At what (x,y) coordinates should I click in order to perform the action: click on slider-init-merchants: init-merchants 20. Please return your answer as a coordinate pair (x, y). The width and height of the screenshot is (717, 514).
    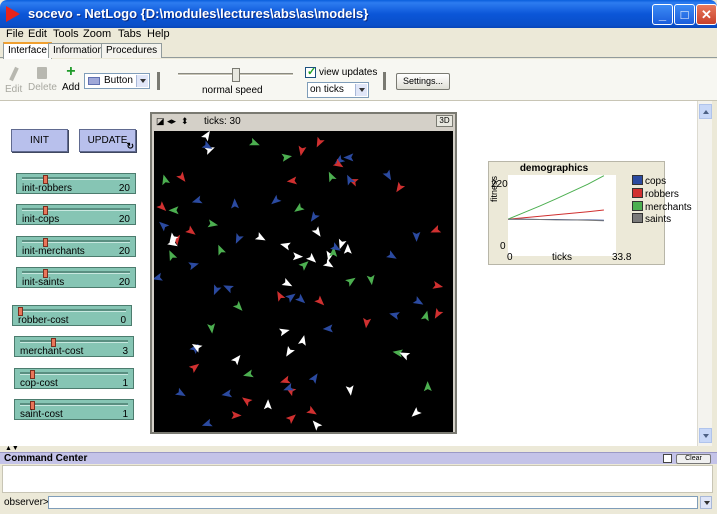
    Looking at the image, I should click on (76, 246).